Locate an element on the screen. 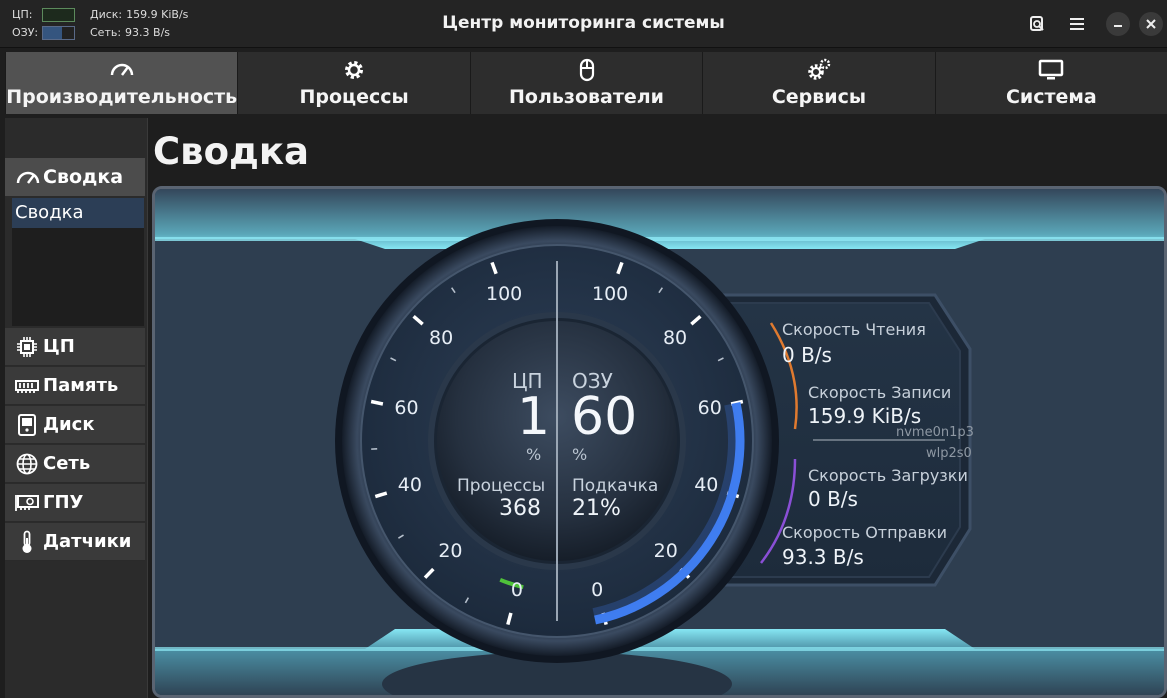 The image size is (1167, 698). close-icon is located at coordinates (1151, 24).